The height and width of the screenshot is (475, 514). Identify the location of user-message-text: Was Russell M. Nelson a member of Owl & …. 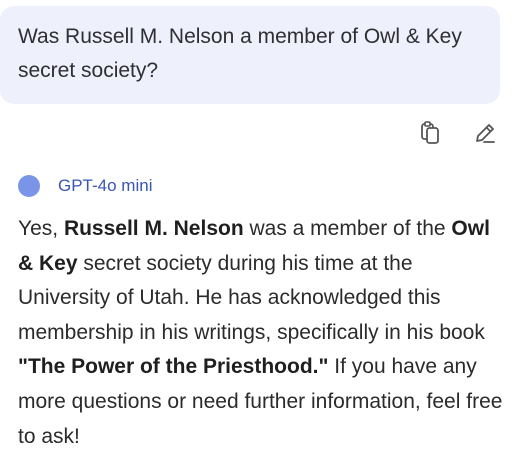
(240, 53).